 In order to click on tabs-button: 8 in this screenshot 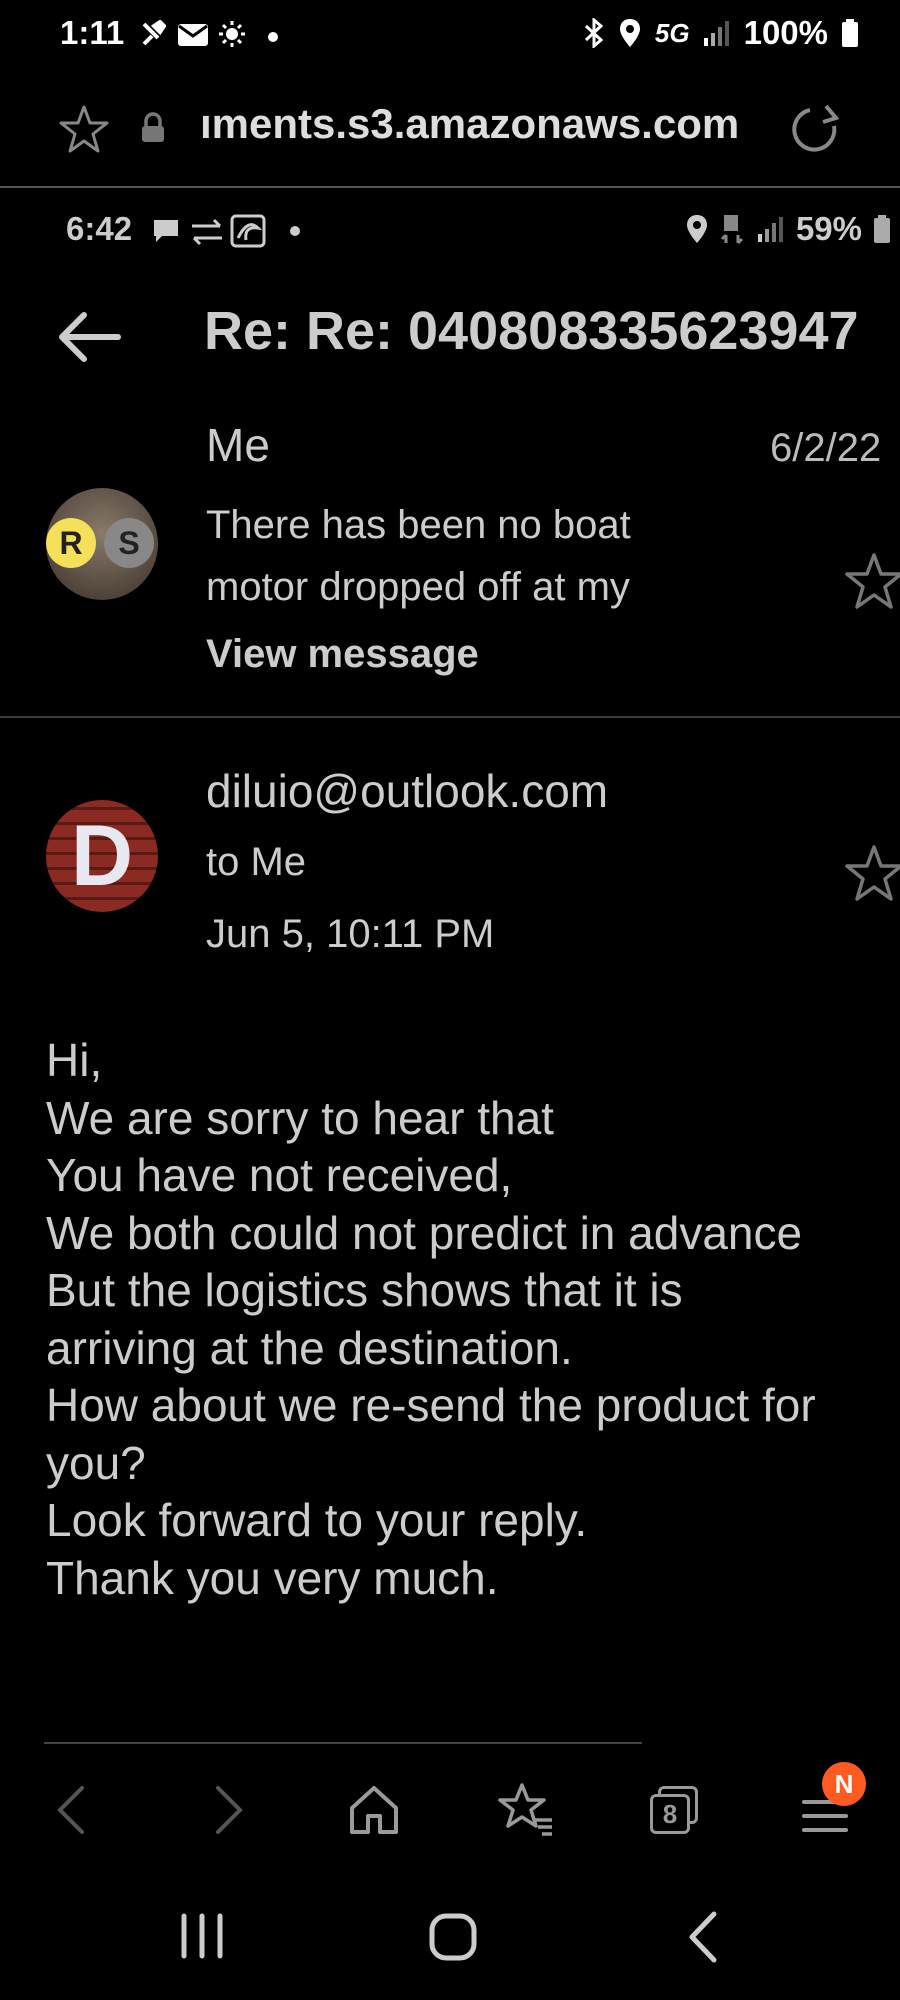, I will do `click(675, 1811)`.